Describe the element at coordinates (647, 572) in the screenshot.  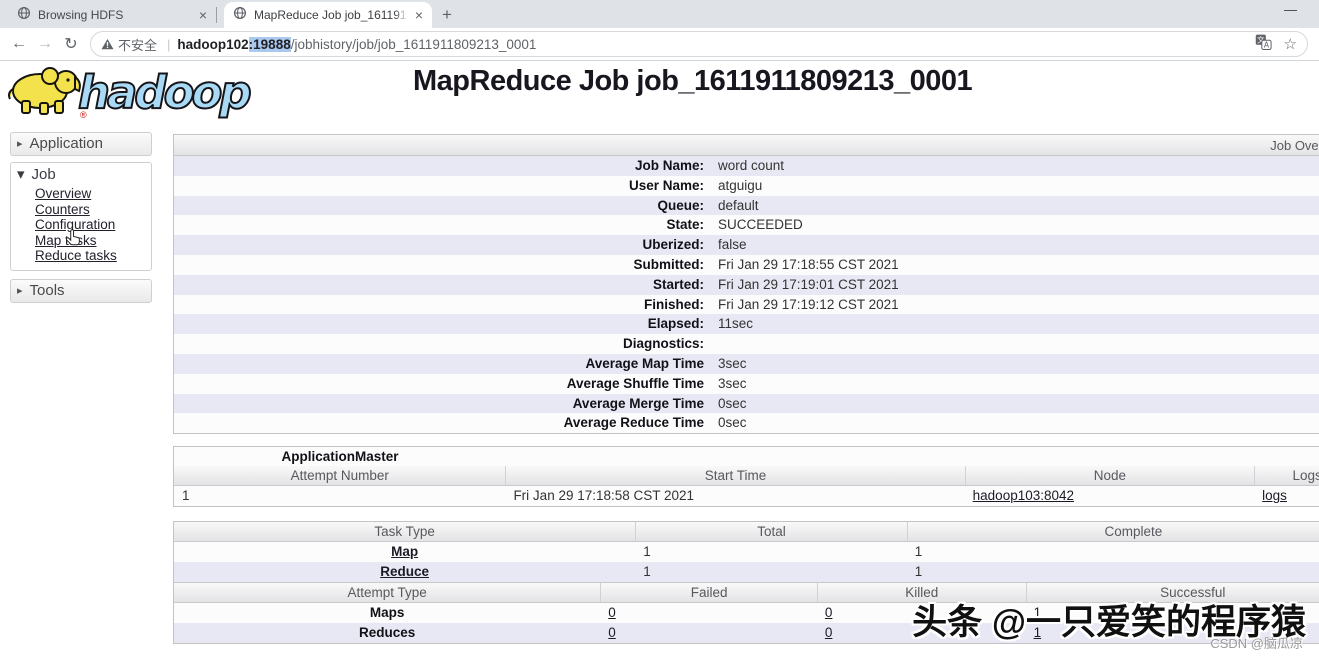
I see `total-cell: 1` at that location.